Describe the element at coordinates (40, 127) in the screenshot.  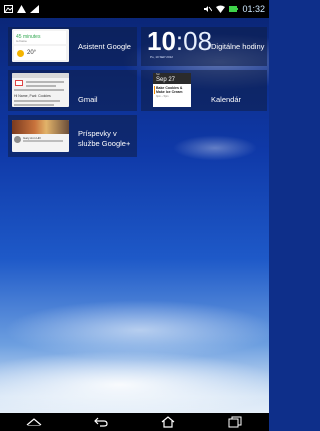
I see `post-photo` at that location.